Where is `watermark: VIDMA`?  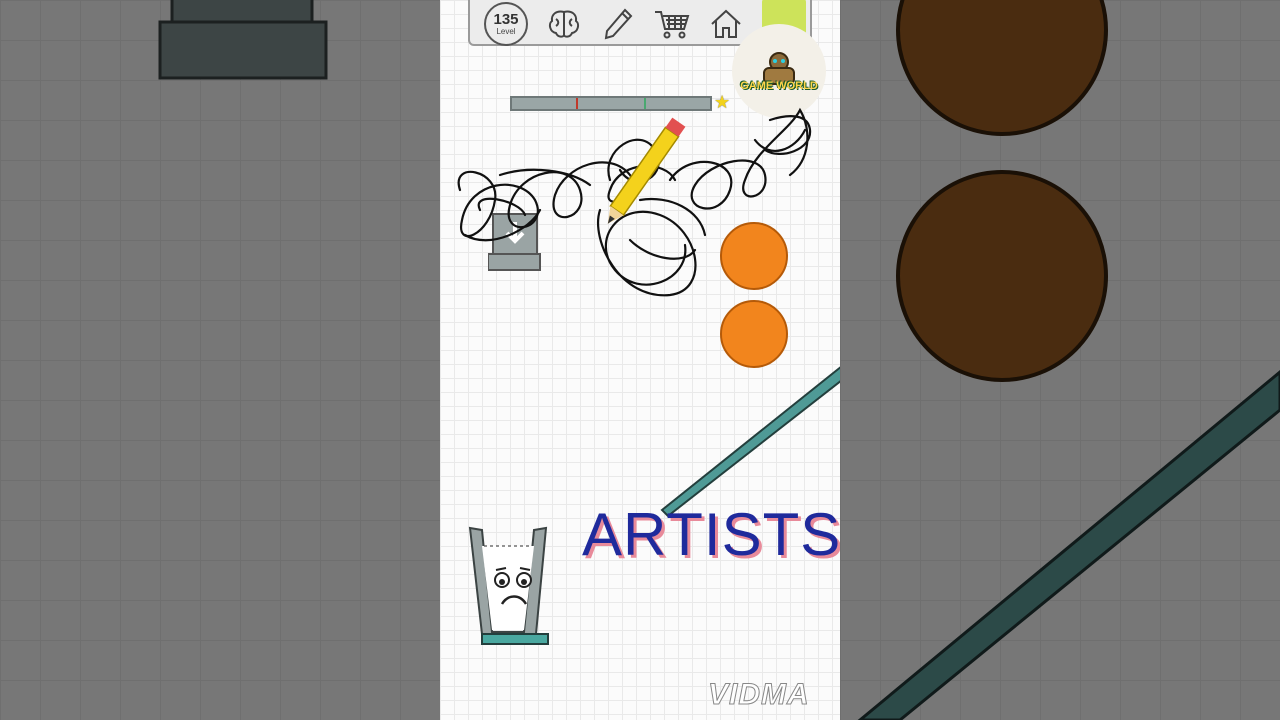
watermark: VIDMA is located at coordinates (759, 695).